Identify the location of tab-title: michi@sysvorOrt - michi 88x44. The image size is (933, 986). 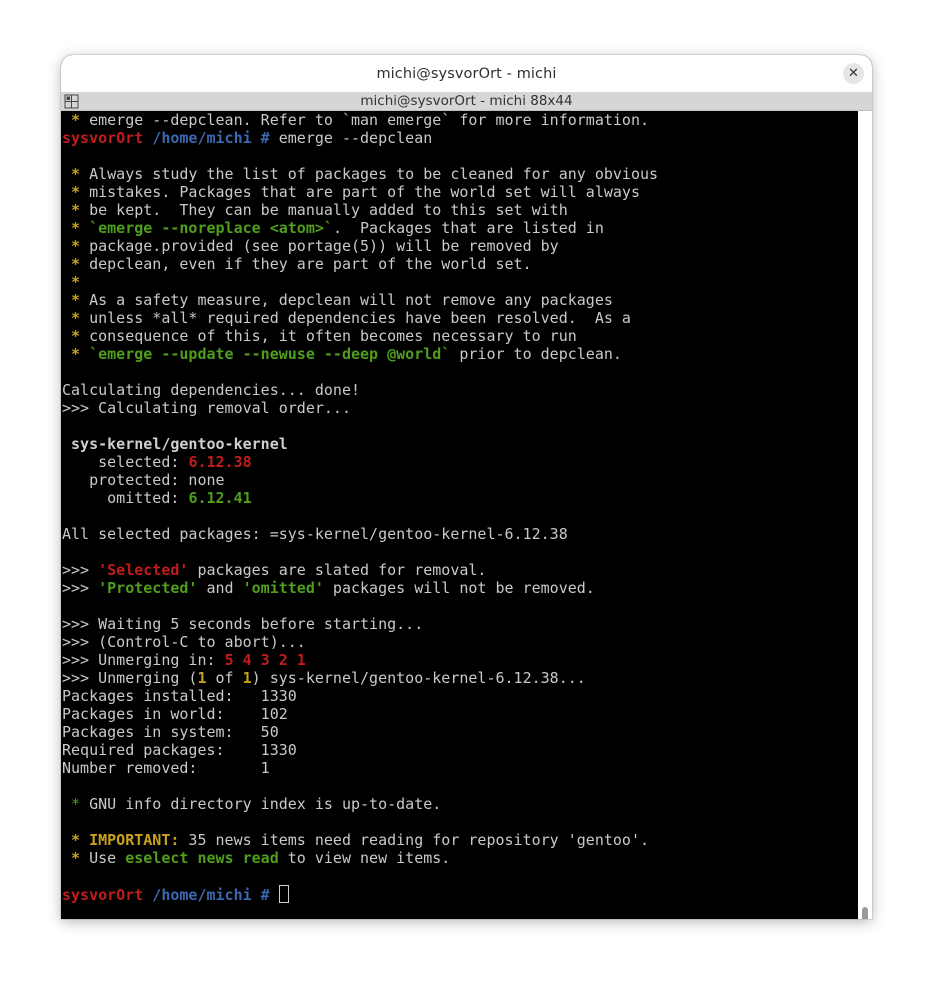
(466, 101).